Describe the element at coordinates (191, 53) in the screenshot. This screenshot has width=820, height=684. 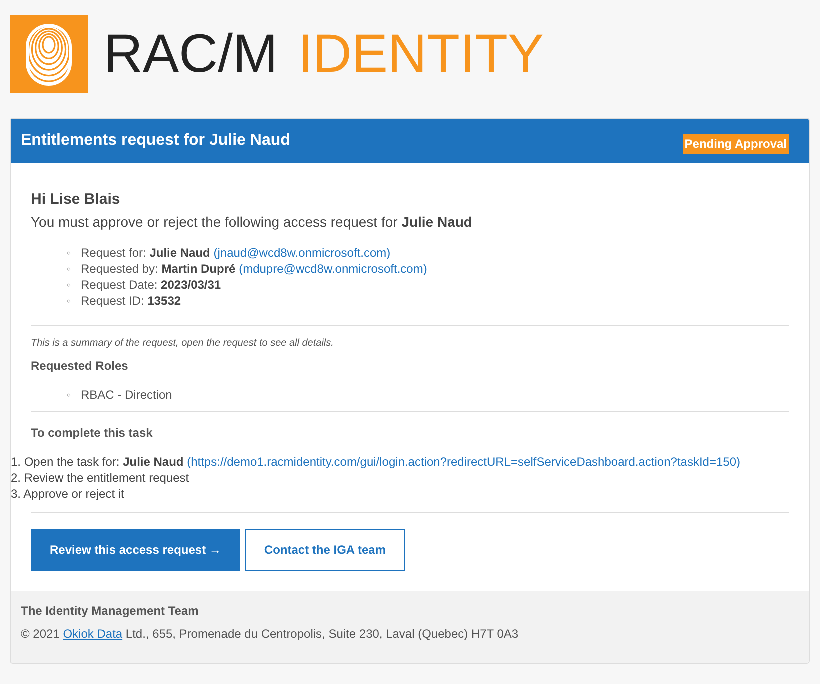
I see `logo-text: RAC/M` at that location.